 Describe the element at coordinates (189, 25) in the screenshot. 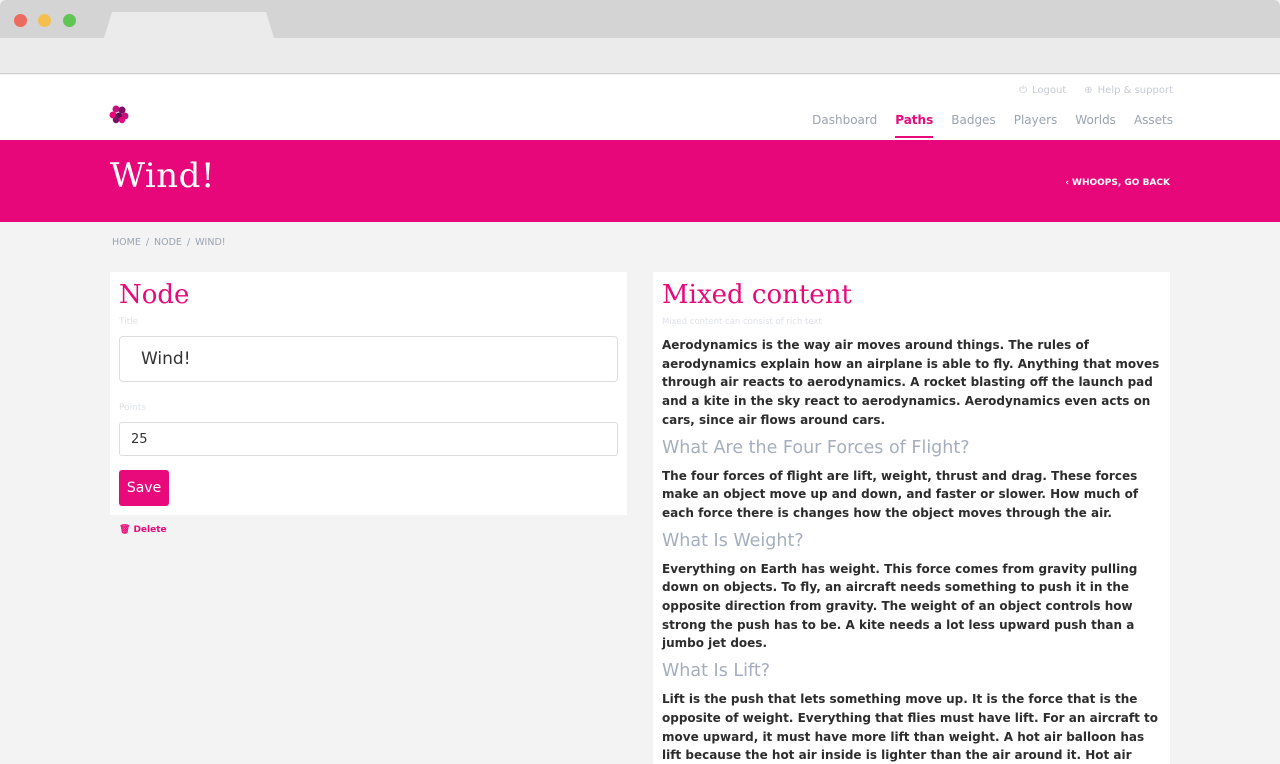

I see `browser-tab` at that location.